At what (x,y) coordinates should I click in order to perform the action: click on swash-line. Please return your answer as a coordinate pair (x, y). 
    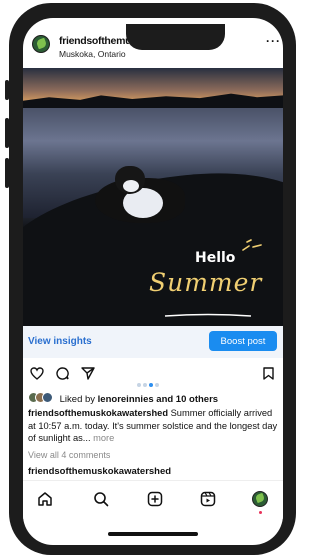
    Looking at the image, I should click on (208, 315).